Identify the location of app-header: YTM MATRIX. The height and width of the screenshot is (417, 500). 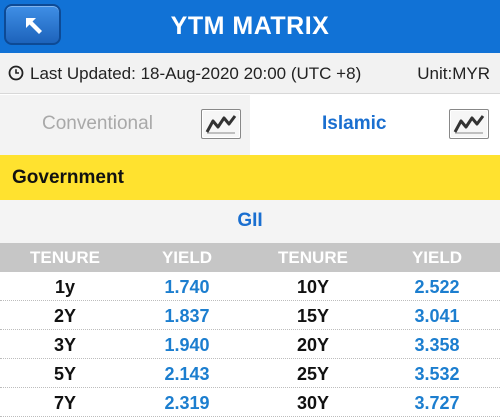
(250, 26).